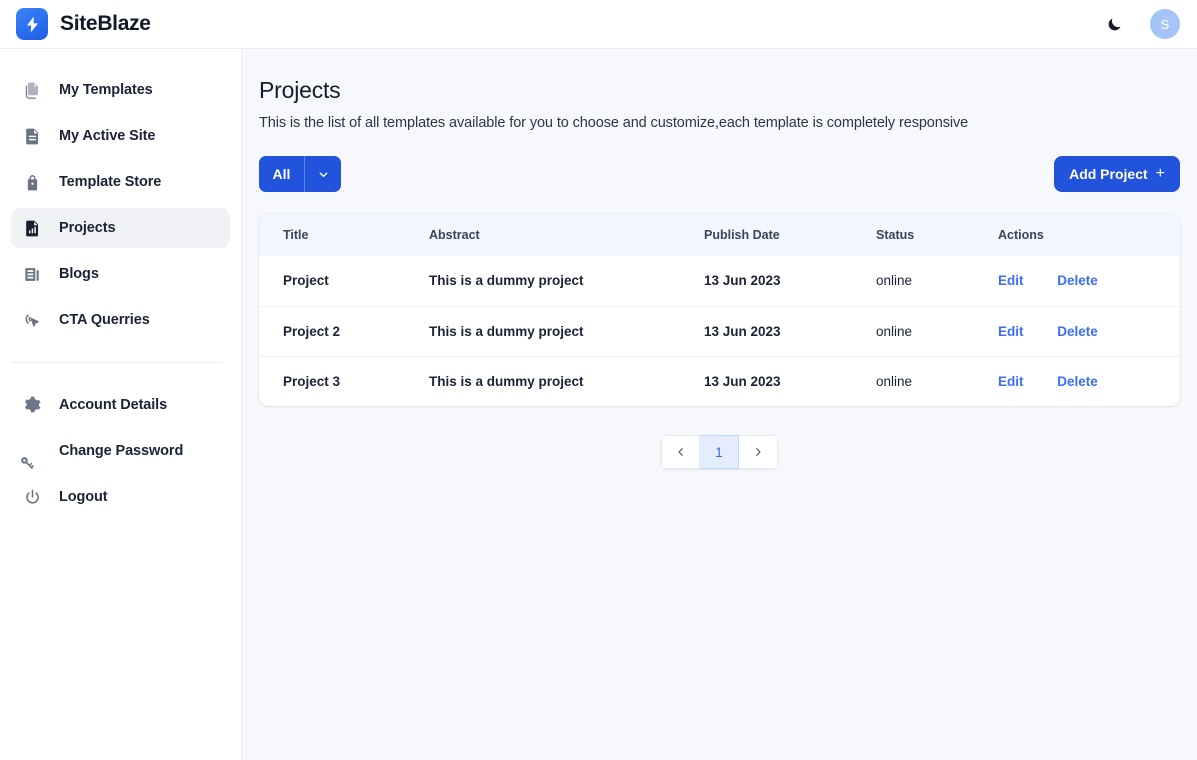  I want to click on sidebar-divider, so click(117, 362).